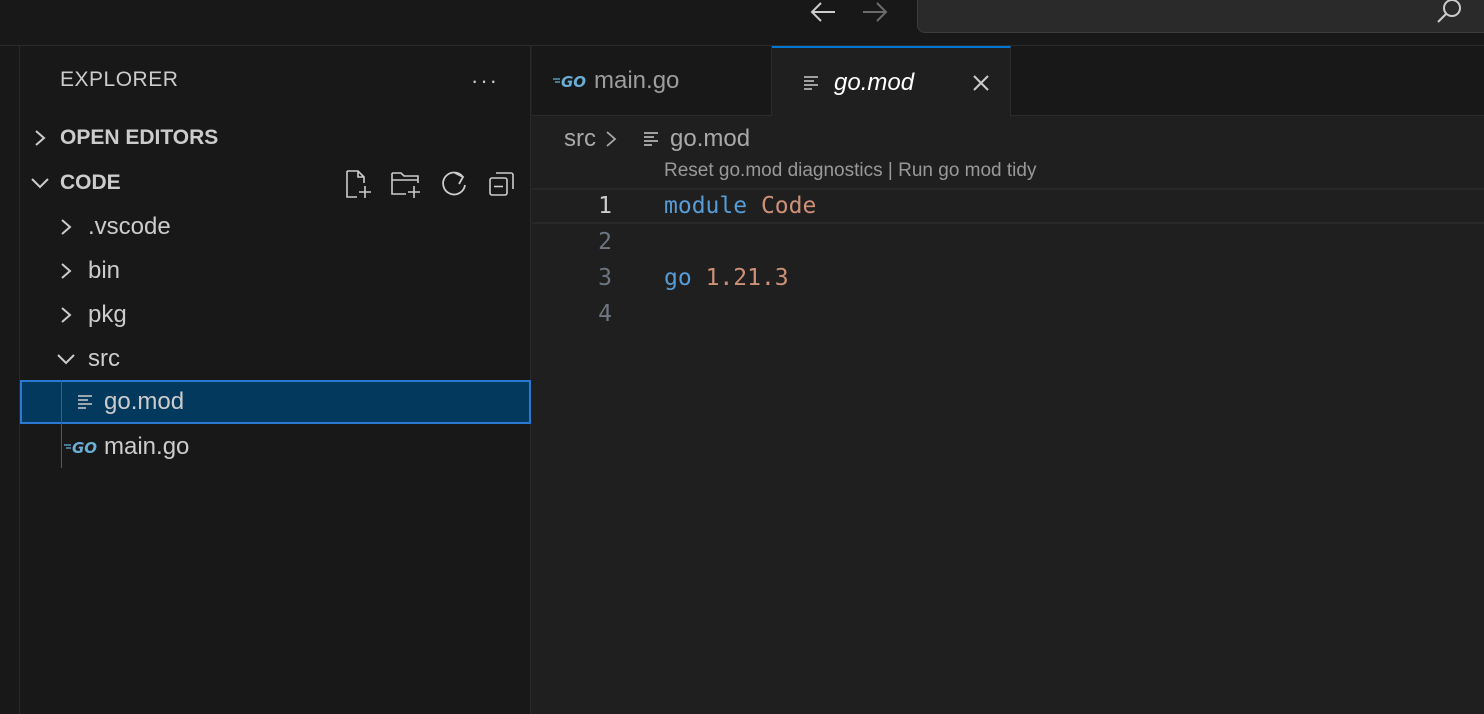 This screenshot has width=1484, height=714. I want to click on tab-close-button, so click(981, 83).